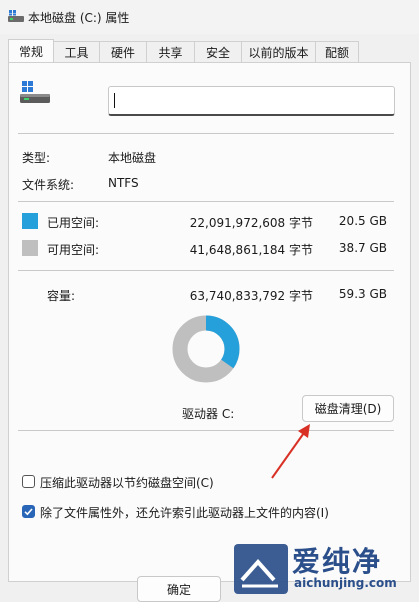  I want to click on capacity-label: 容量:, so click(61, 296).